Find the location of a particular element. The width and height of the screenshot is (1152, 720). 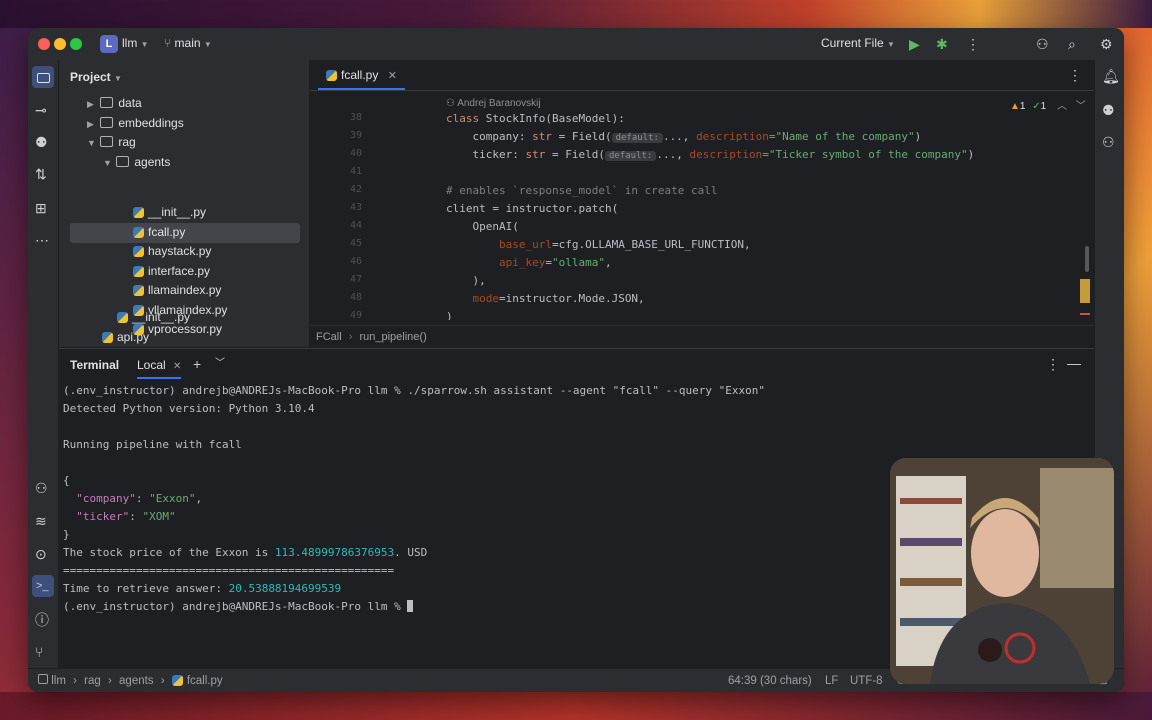

file-encoding: UTF-8 is located at coordinates (866, 680).